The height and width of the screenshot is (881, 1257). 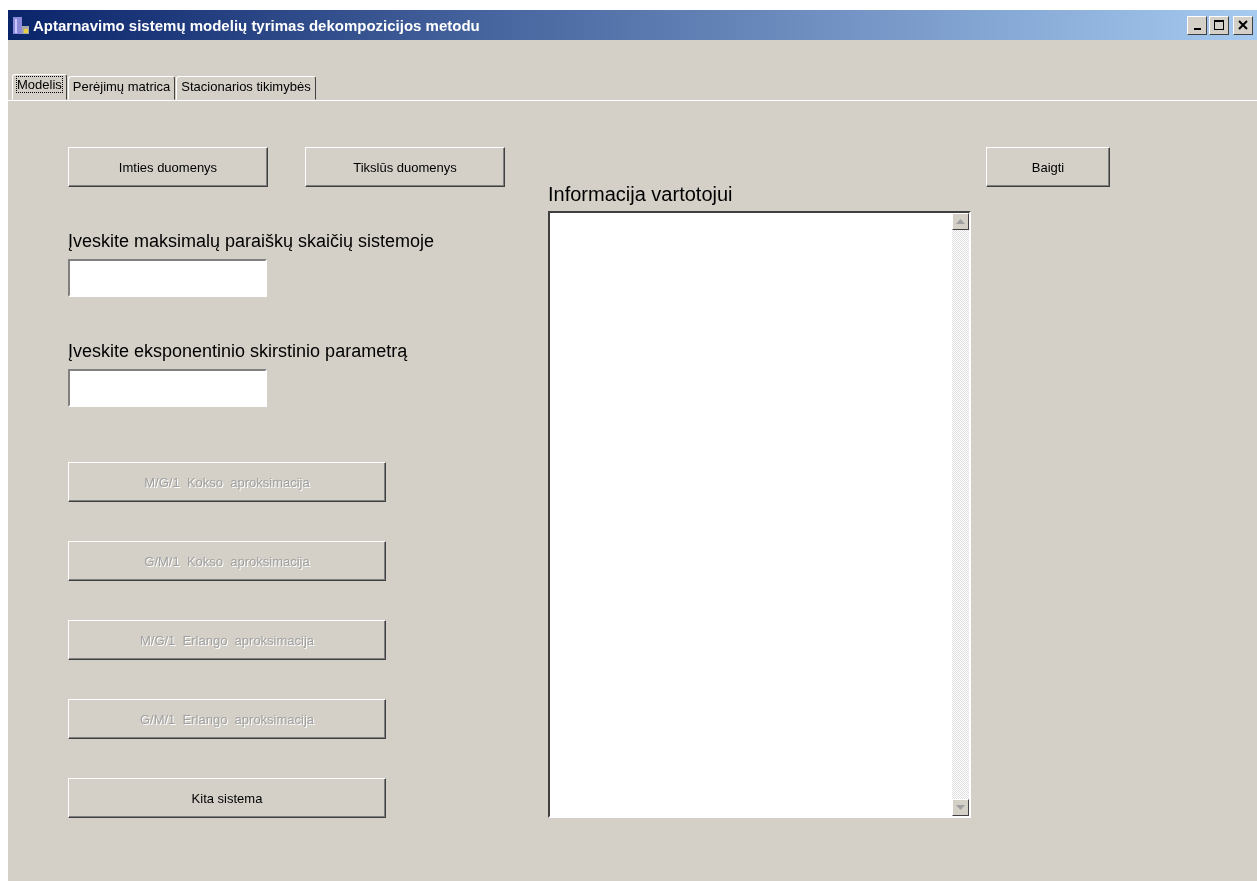 I want to click on maximize-icon, so click(x=1219, y=25).